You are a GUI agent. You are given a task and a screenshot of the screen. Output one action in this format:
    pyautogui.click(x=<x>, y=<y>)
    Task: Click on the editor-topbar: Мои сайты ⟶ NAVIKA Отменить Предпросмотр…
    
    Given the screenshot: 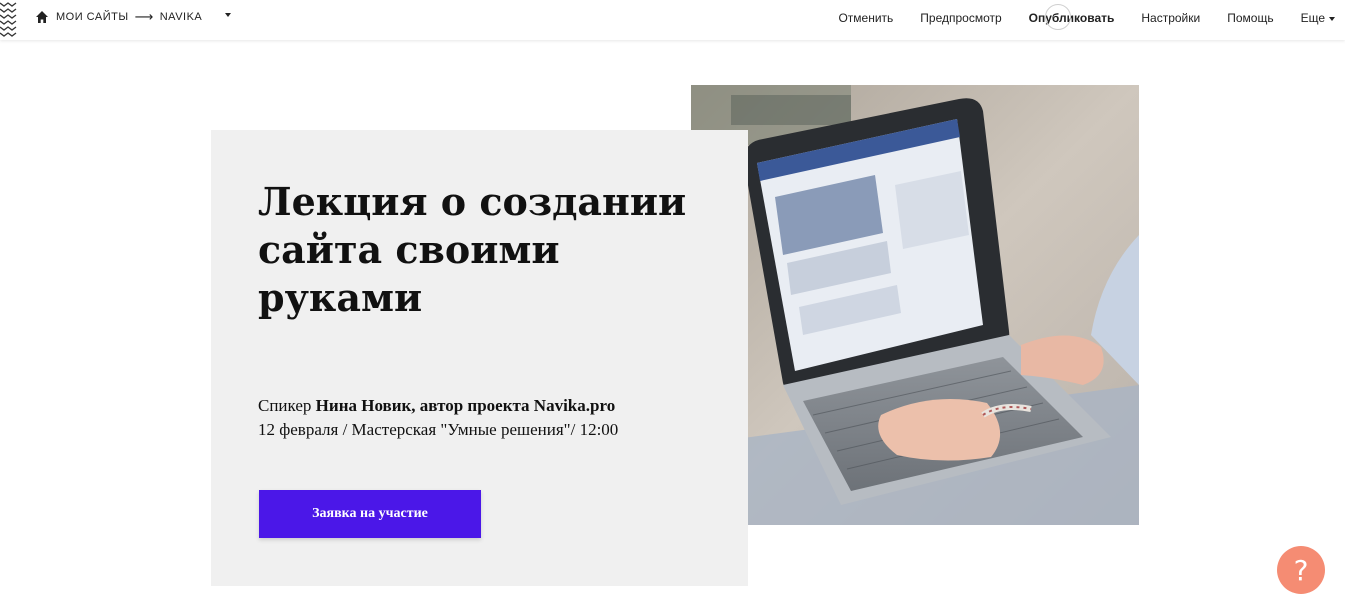 What is the action you would take?
    pyautogui.click(x=672, y=20)
    